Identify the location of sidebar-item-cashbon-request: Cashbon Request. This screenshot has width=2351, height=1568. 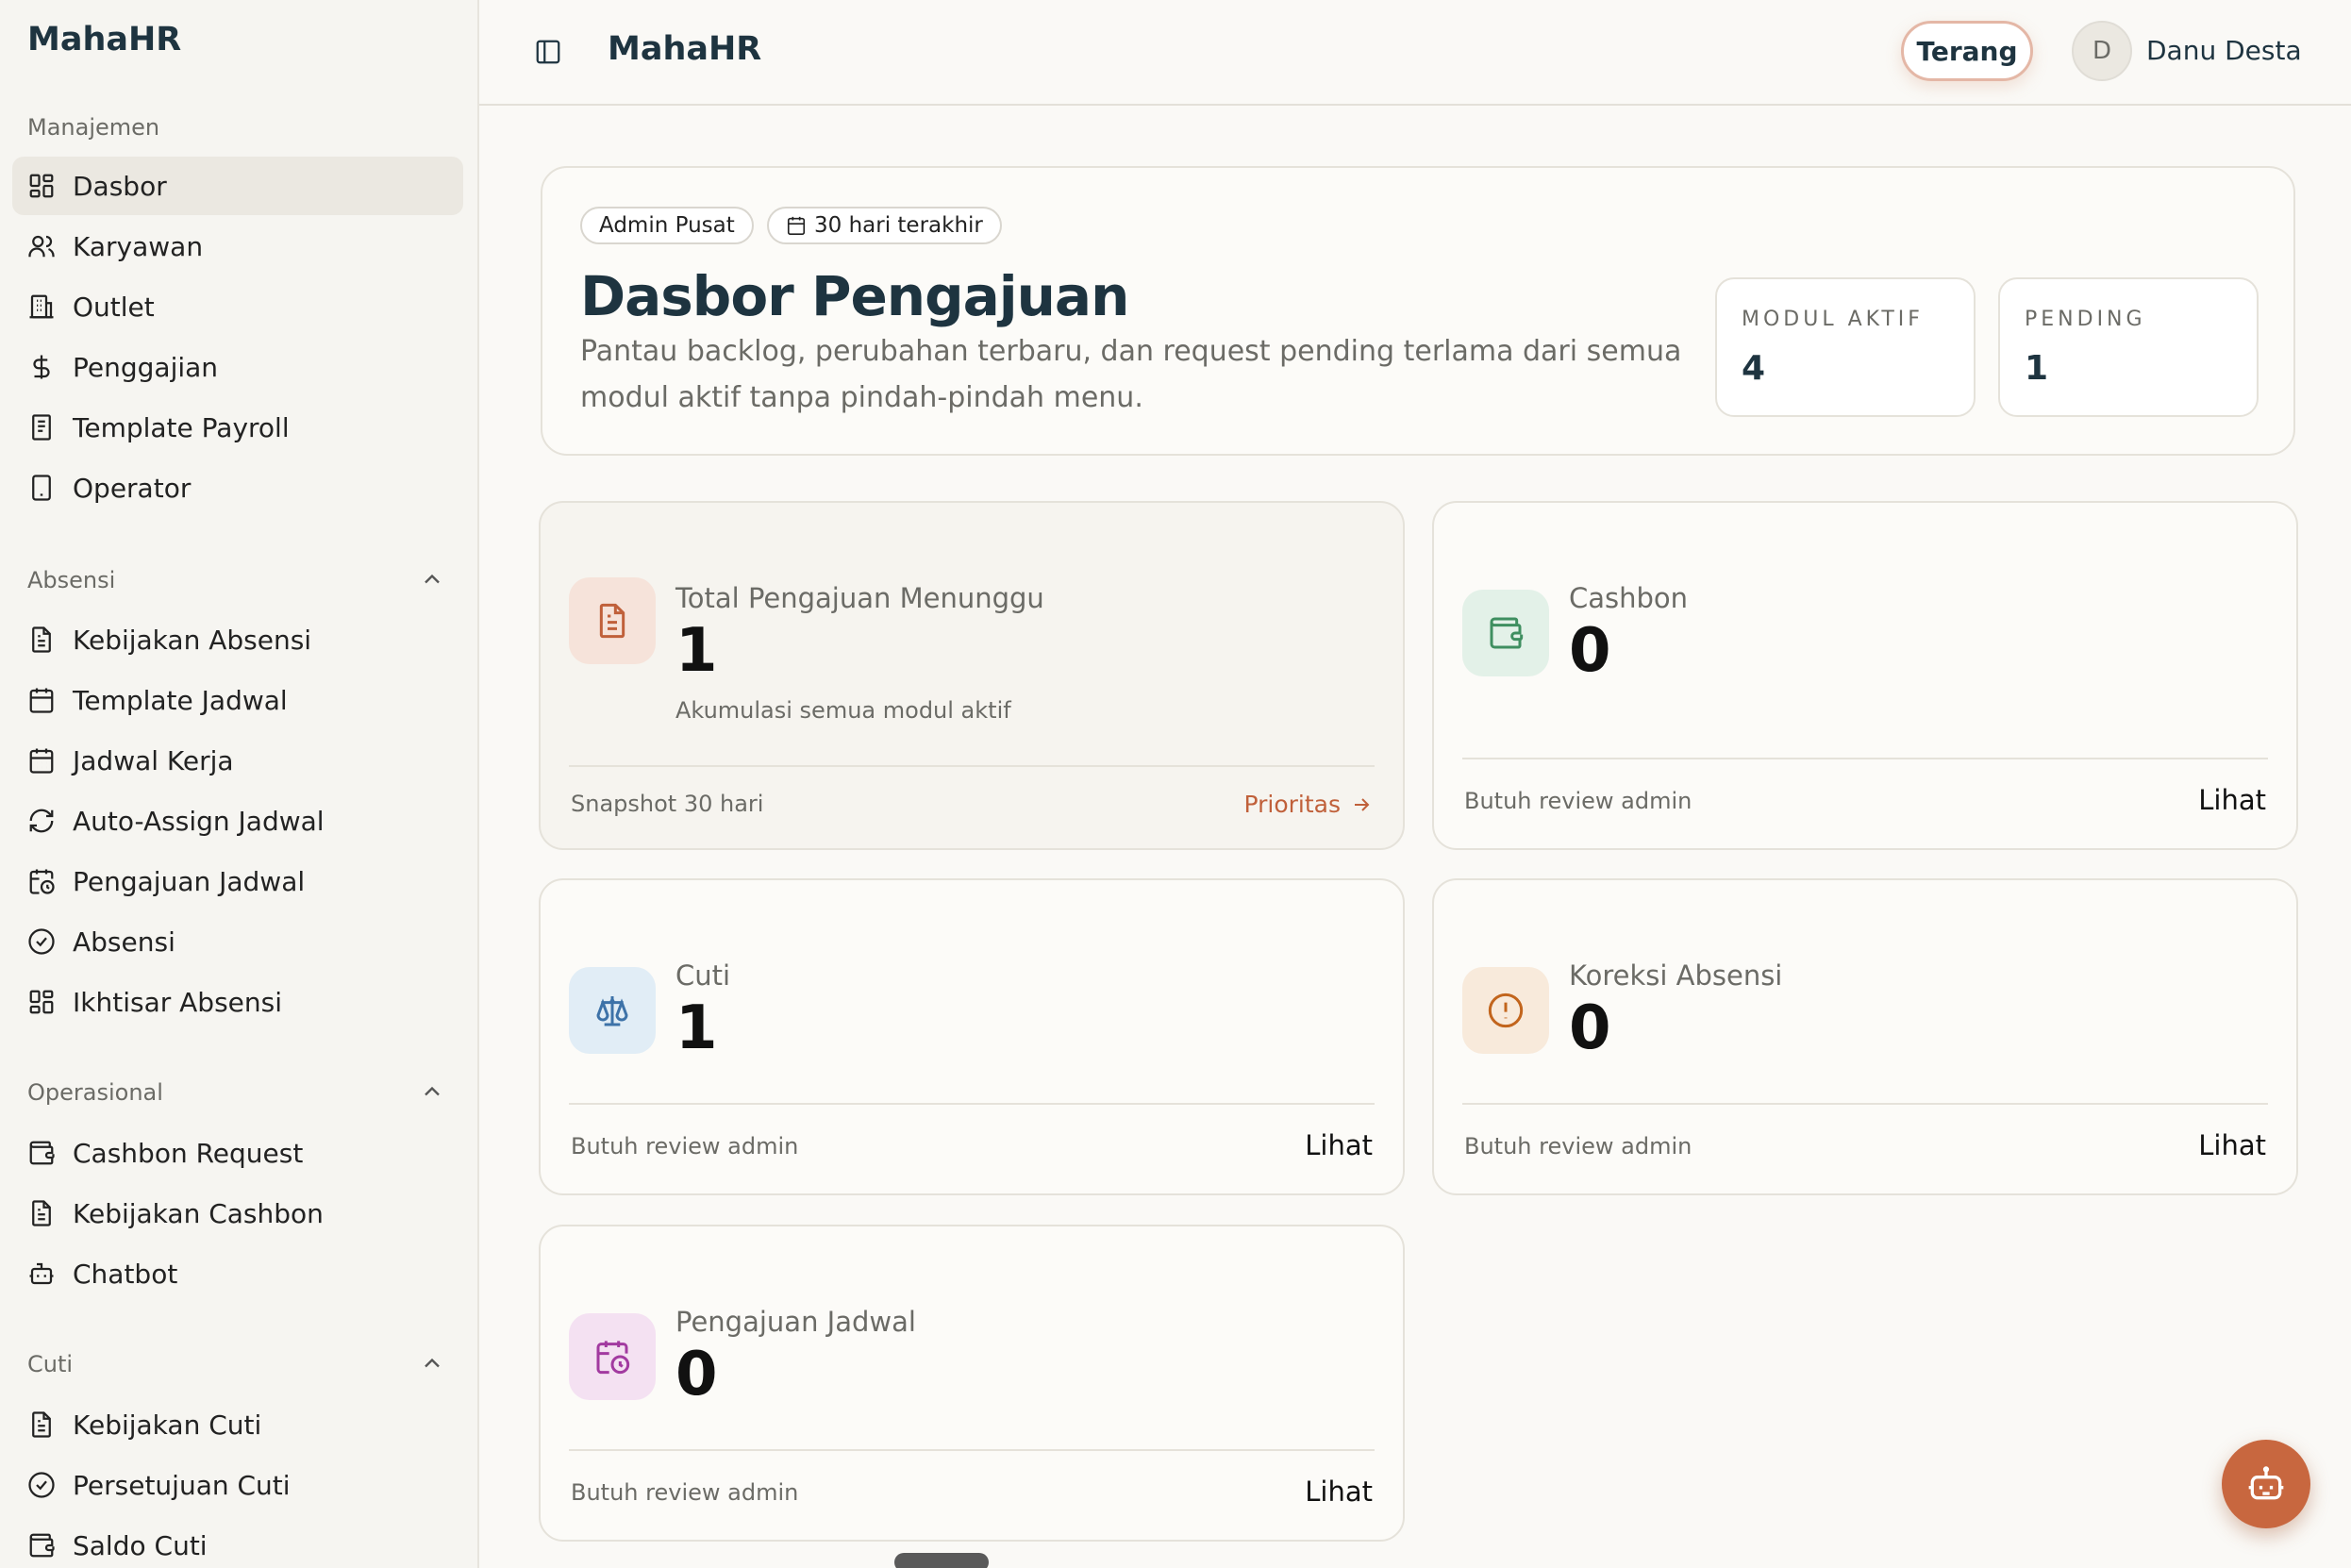
(237, 1153).